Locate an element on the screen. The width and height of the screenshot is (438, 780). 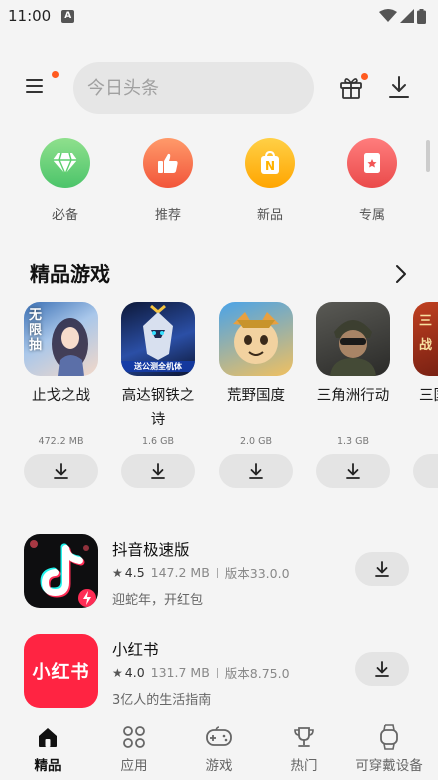
game-card: 三战 三国 is located at coordinates (425, 397).